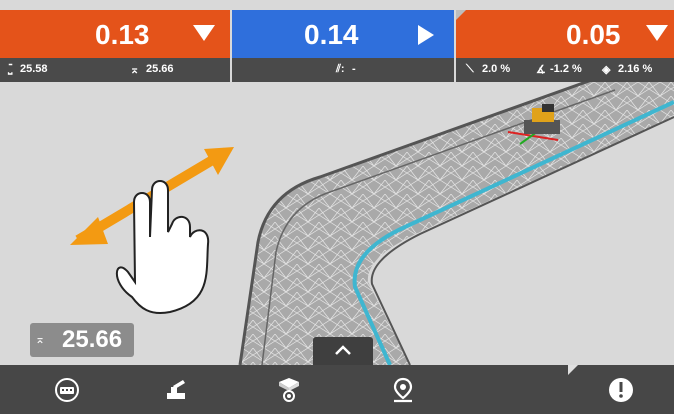 The image size is (674, 414). I want to click on cross-slope-icon: ⟍, so click(470, 69).